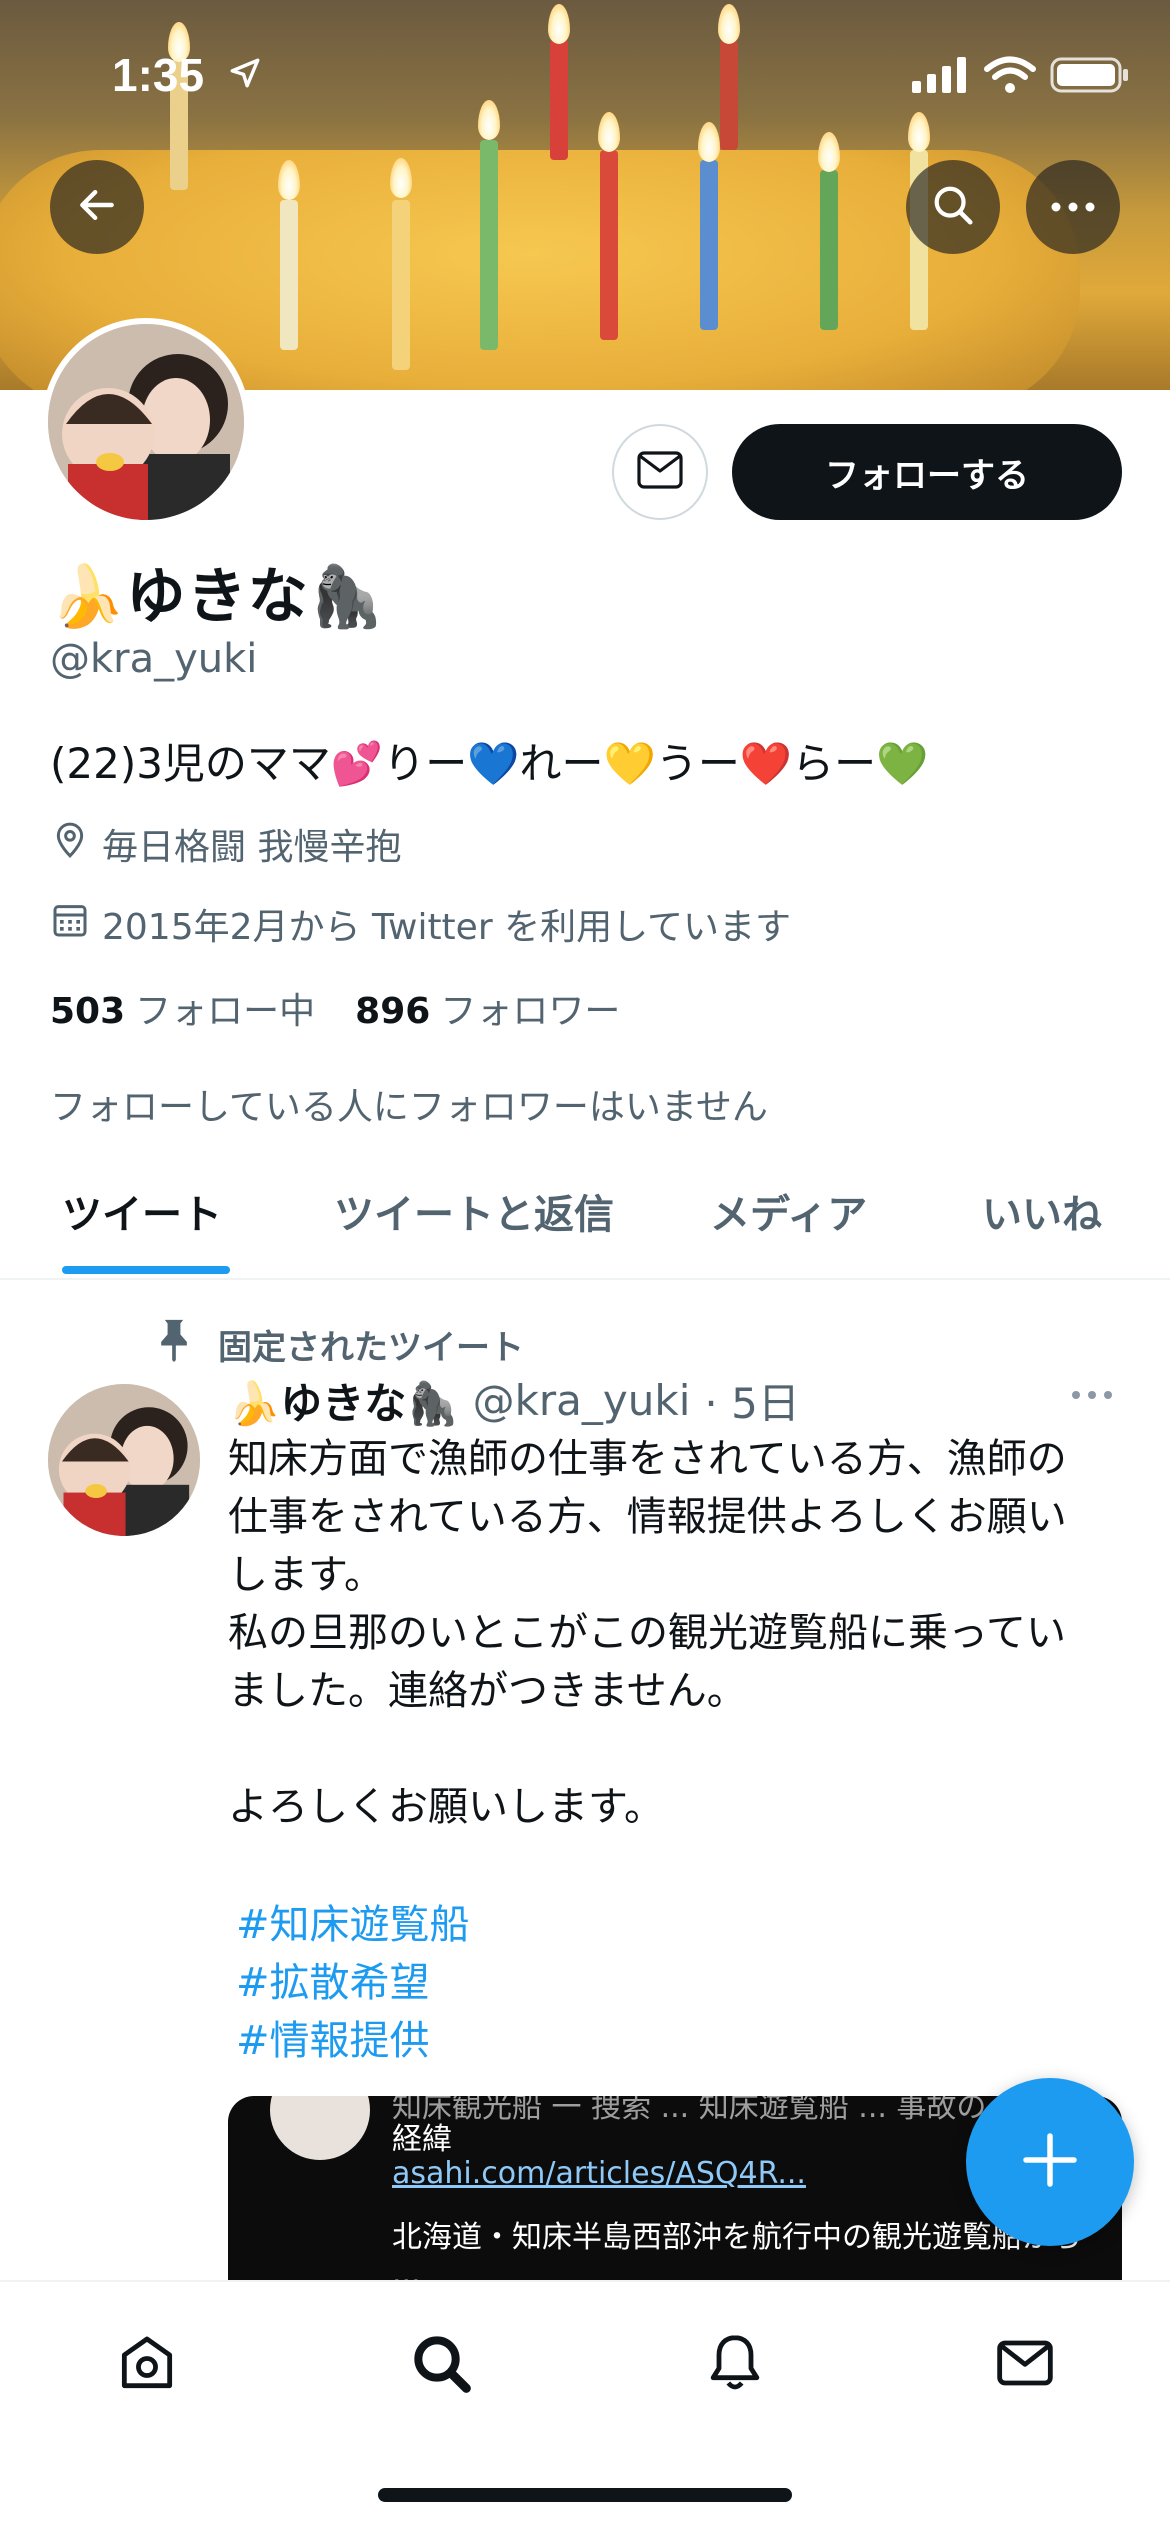 The width and height of the screenshot is (1170, 2532). I want to click on tab-tweets-and-replies: ツイートと返信, so click(474, 1211).